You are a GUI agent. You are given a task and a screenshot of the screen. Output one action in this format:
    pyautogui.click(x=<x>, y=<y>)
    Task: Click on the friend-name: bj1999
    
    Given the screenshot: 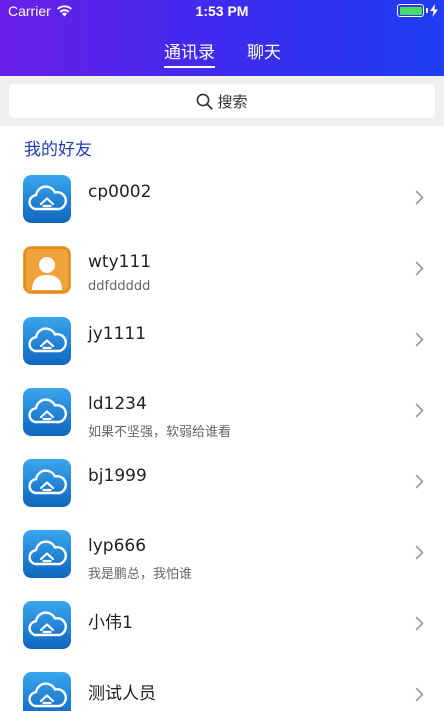 What is the action you would take?
    pyautogui.click(x=117, y=476)
    